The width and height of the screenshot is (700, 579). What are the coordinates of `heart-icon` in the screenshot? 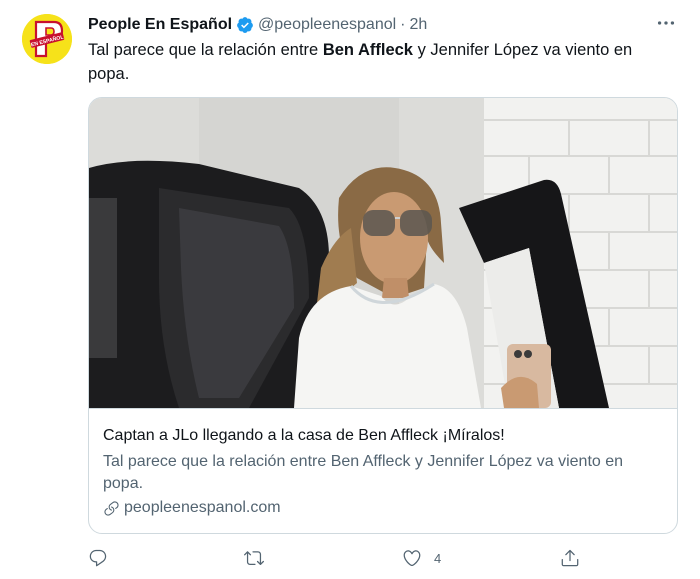 It's located at (412, 558).